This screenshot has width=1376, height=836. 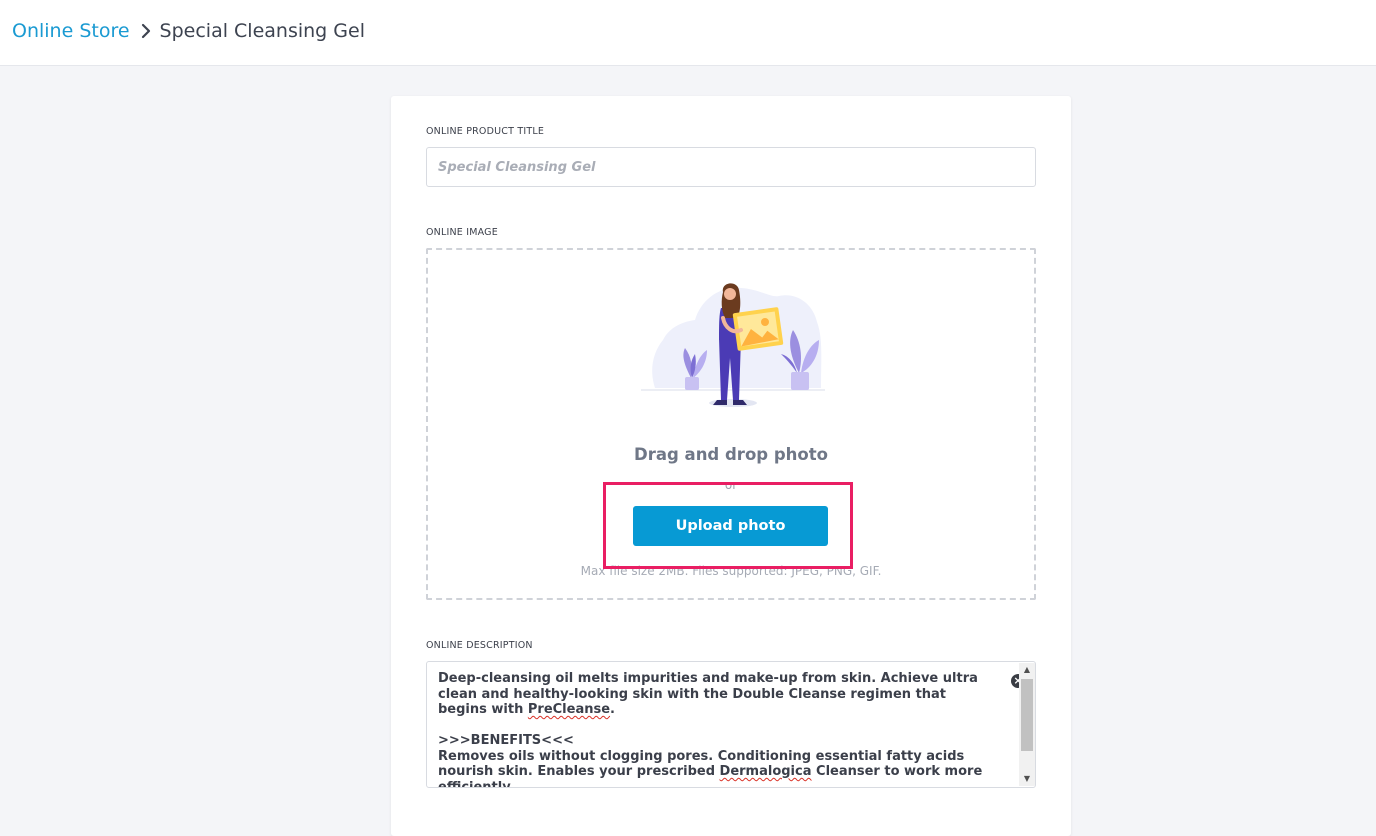 I want to click on upload-photo-illustration, so click(x=733, y=345).